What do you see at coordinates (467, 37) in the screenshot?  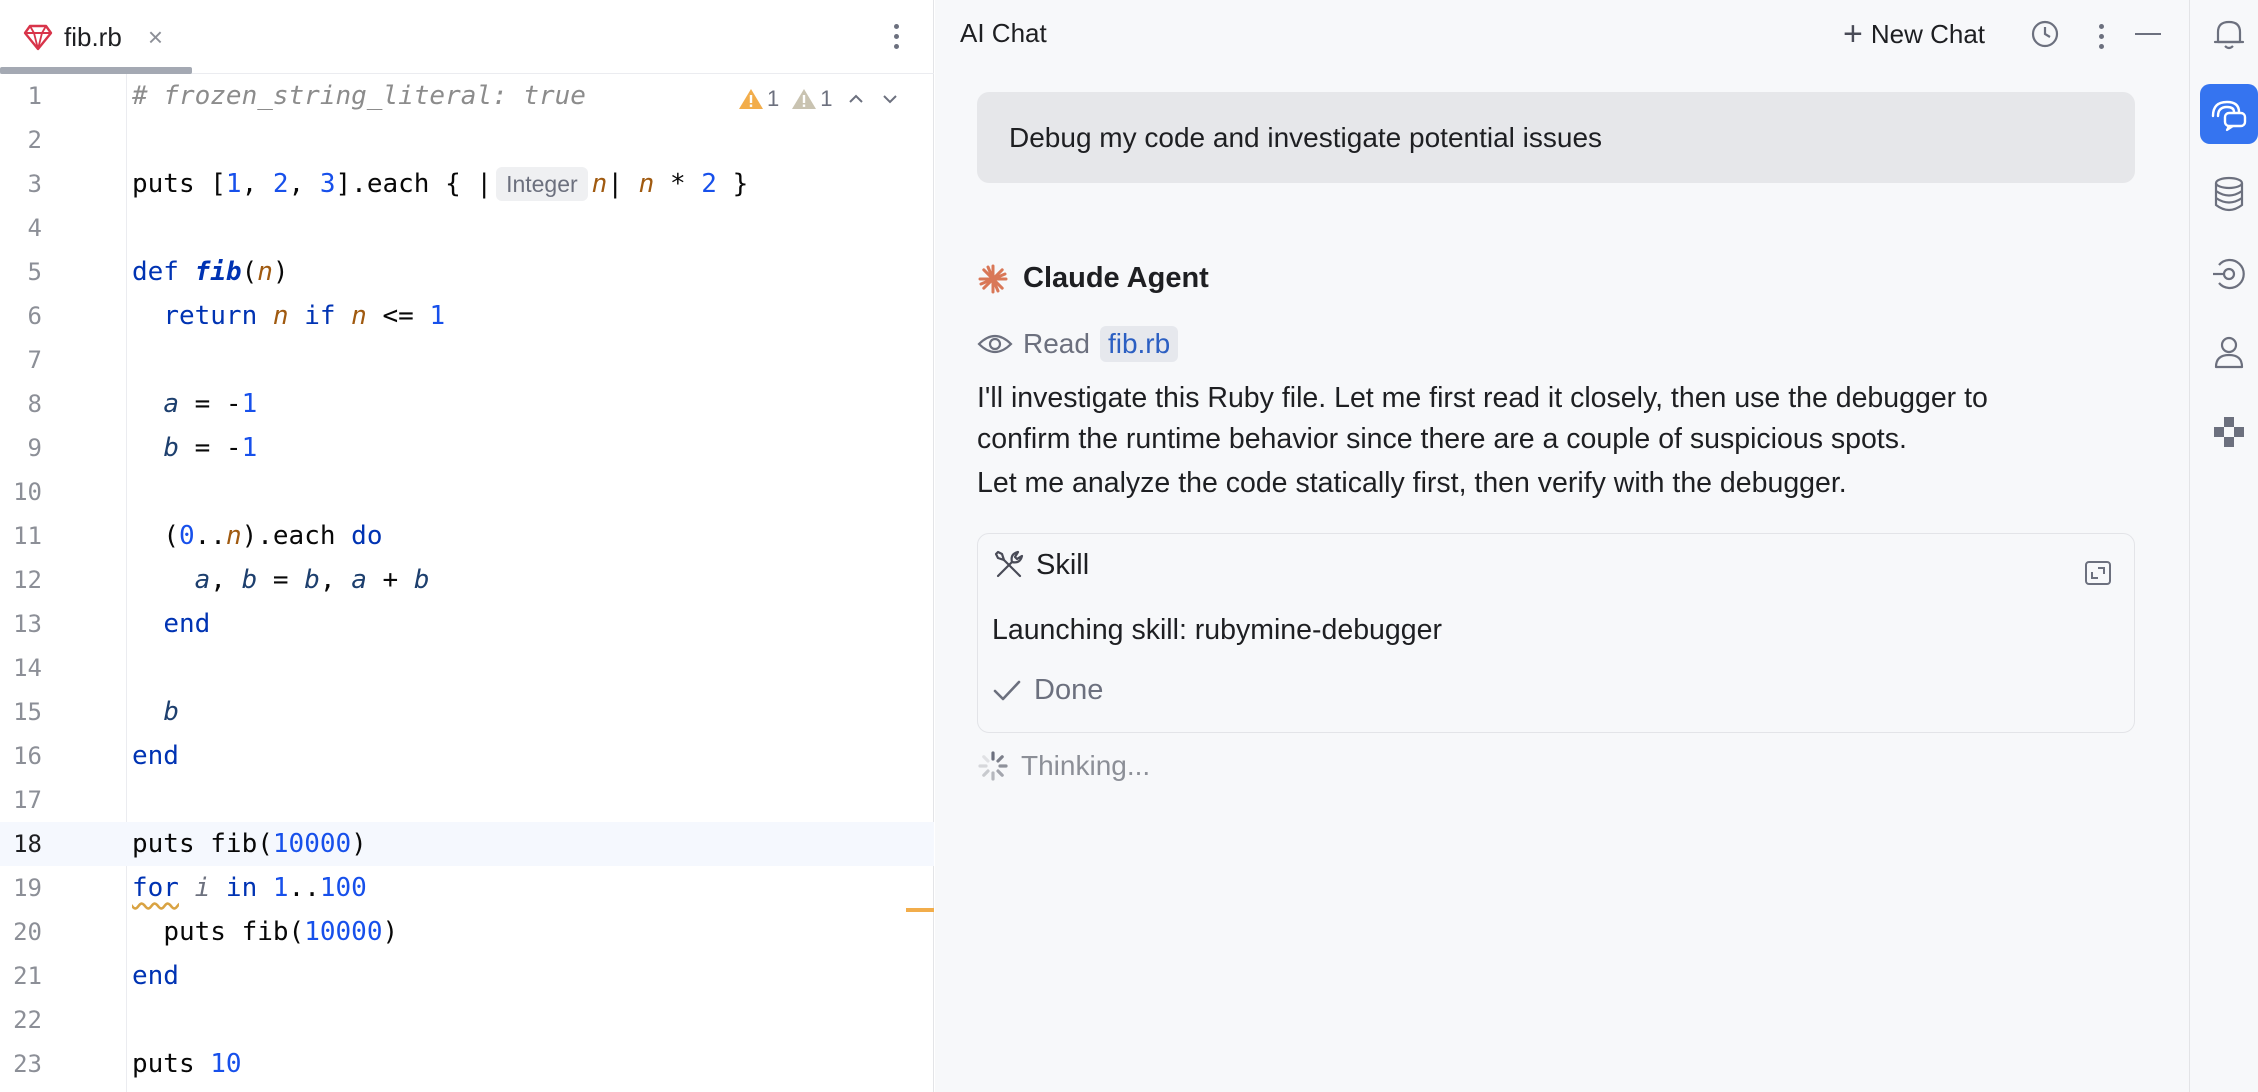 I see `editor-tab-bar: fib.rb ×` at bounding box center [467, 37].